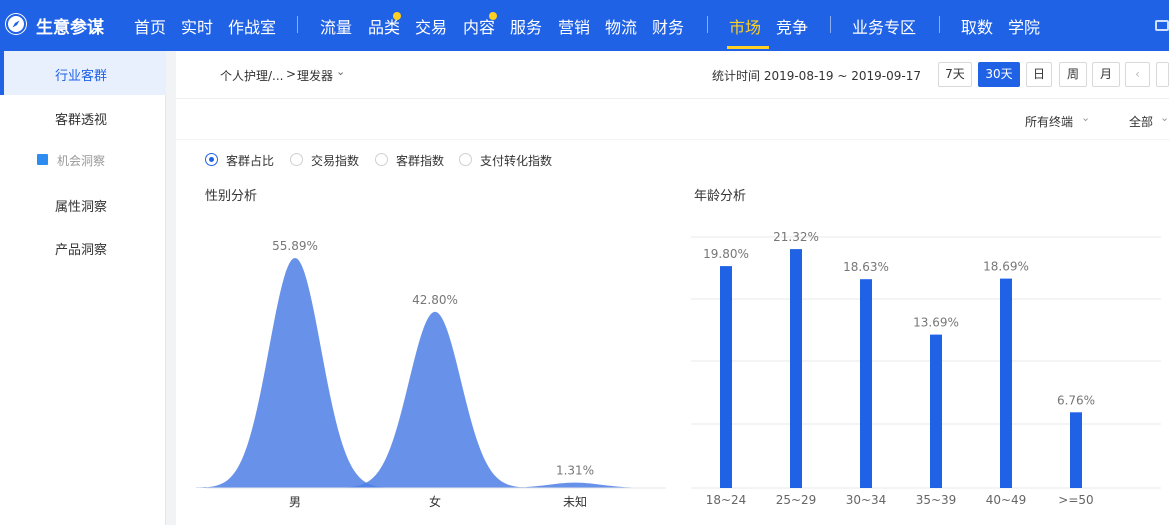 The image size is (1169, 525). I want to click on age-value-label: 13.69%, so click(936, 323).